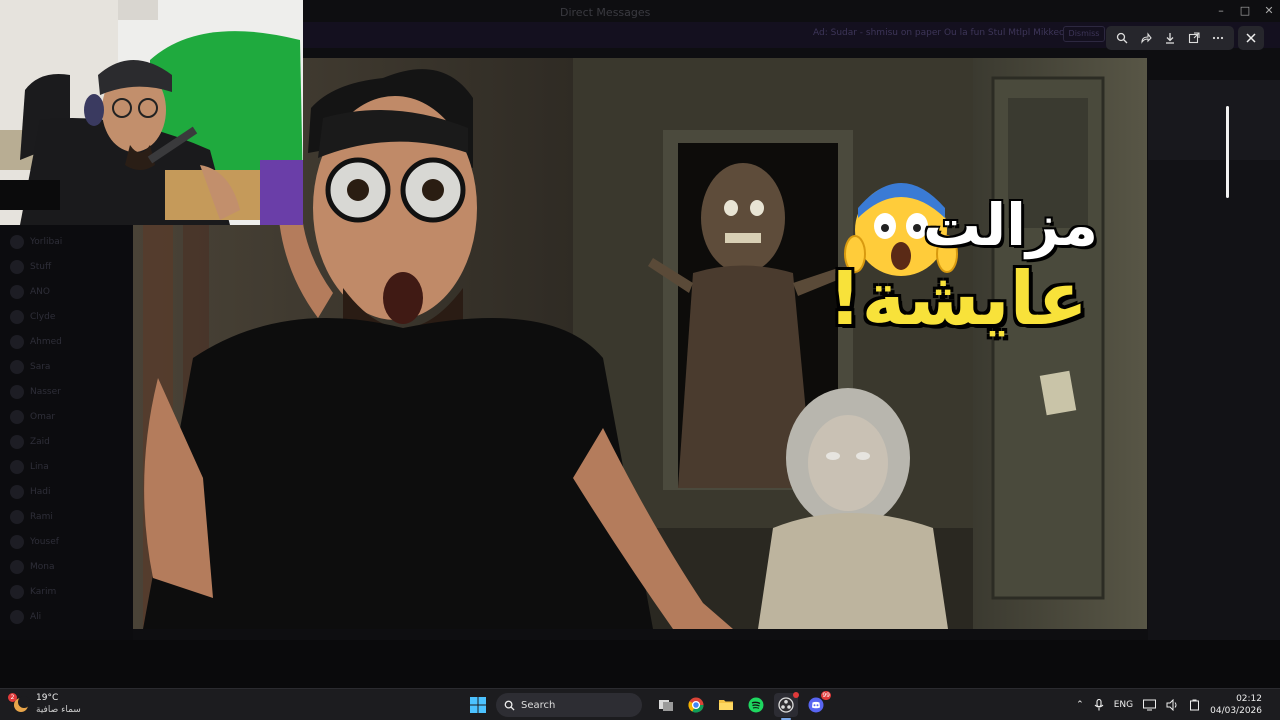 The image size is (1280, 720). What do you see at coordinates (43, 417) in the screenshot?
I see `sidebar-dm-label: Omar` at bounding box center [43, 417].